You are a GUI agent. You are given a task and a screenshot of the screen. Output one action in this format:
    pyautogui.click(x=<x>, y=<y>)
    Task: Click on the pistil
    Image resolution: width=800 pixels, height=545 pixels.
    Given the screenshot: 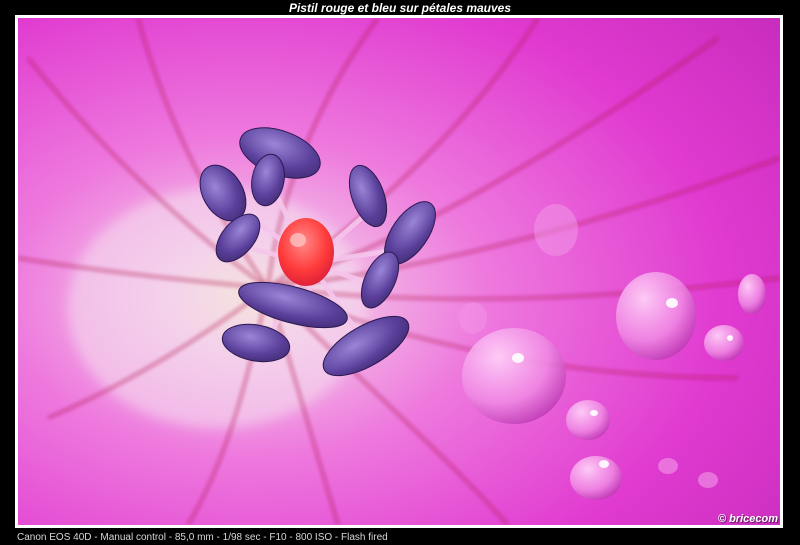 What is the action you would take?
    pyautogui.click(x=306, y=252)
    